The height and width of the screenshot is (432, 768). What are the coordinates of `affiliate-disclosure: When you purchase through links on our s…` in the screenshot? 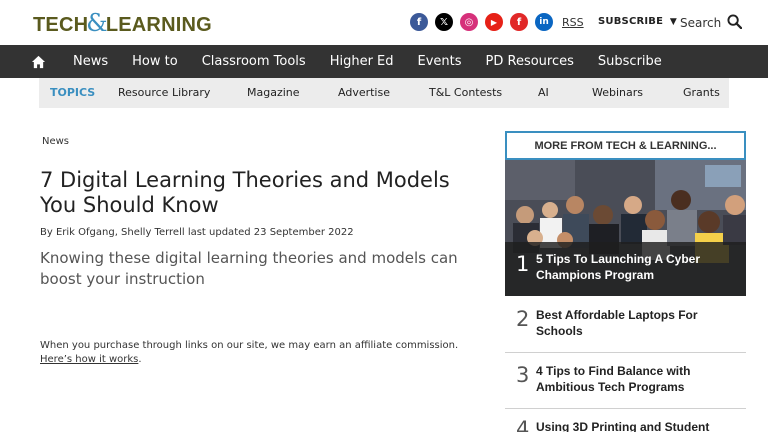 It's located at (265, 353).